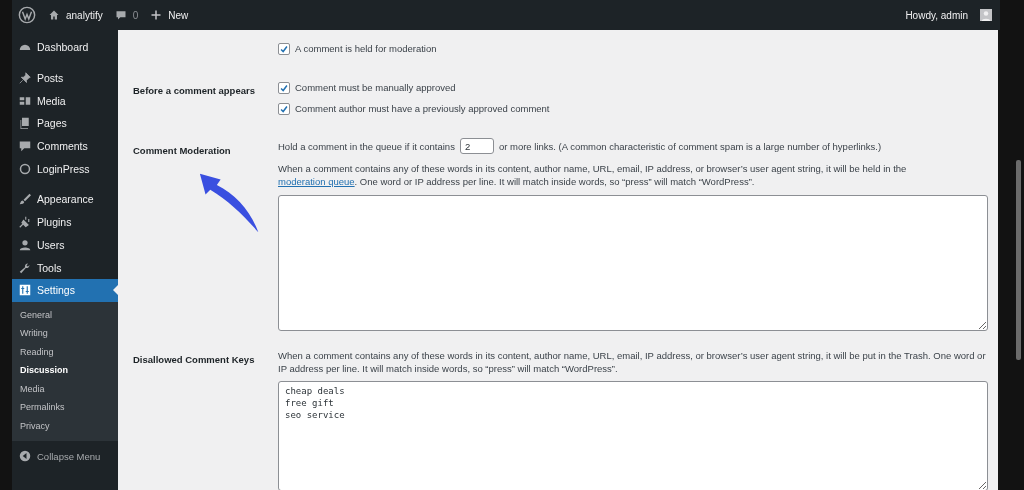 Image resolution: width=1024 pixels, height=490 pixels. What do you see at coordinates (65, 47) in the screenshot?
I see `menu-item: Dashboard` at bounding box center [65, 47].